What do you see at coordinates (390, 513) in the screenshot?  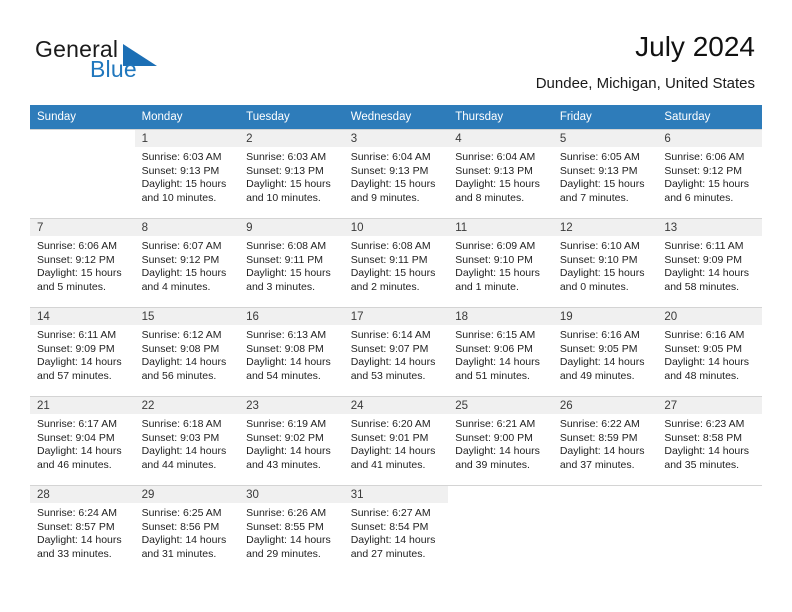 I see `sunrise-time: Sunrise: 6:27 AM` at bounding box center [390, 513].